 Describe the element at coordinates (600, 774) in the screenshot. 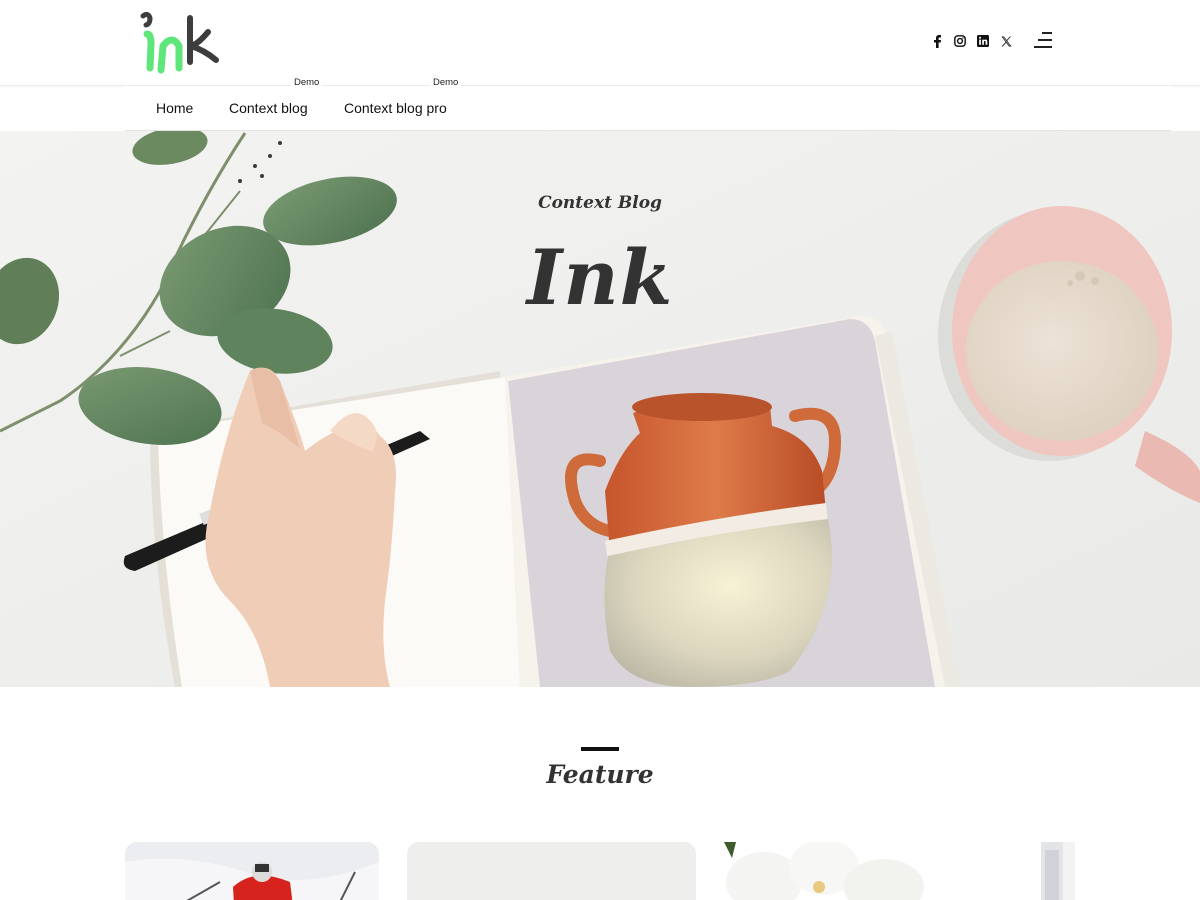

I see `feature-section-title: Feature` at that location.